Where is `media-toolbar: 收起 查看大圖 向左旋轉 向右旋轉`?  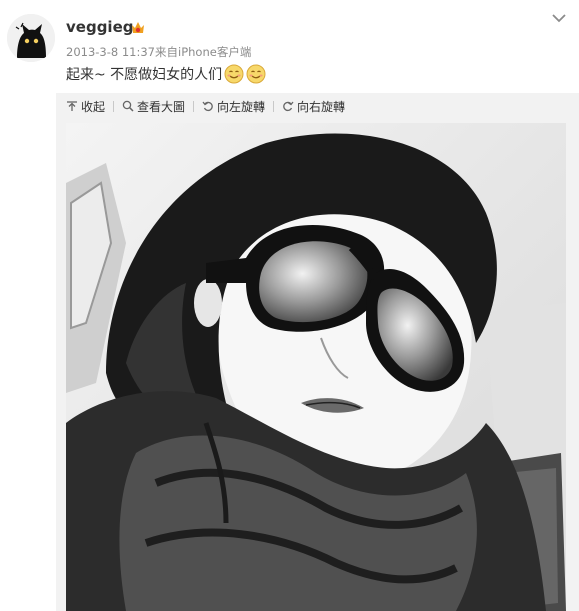
media-toolbar: 收起 查看大圖 向左旋轉 向右旋轉 is located at coordinates (317, 106).